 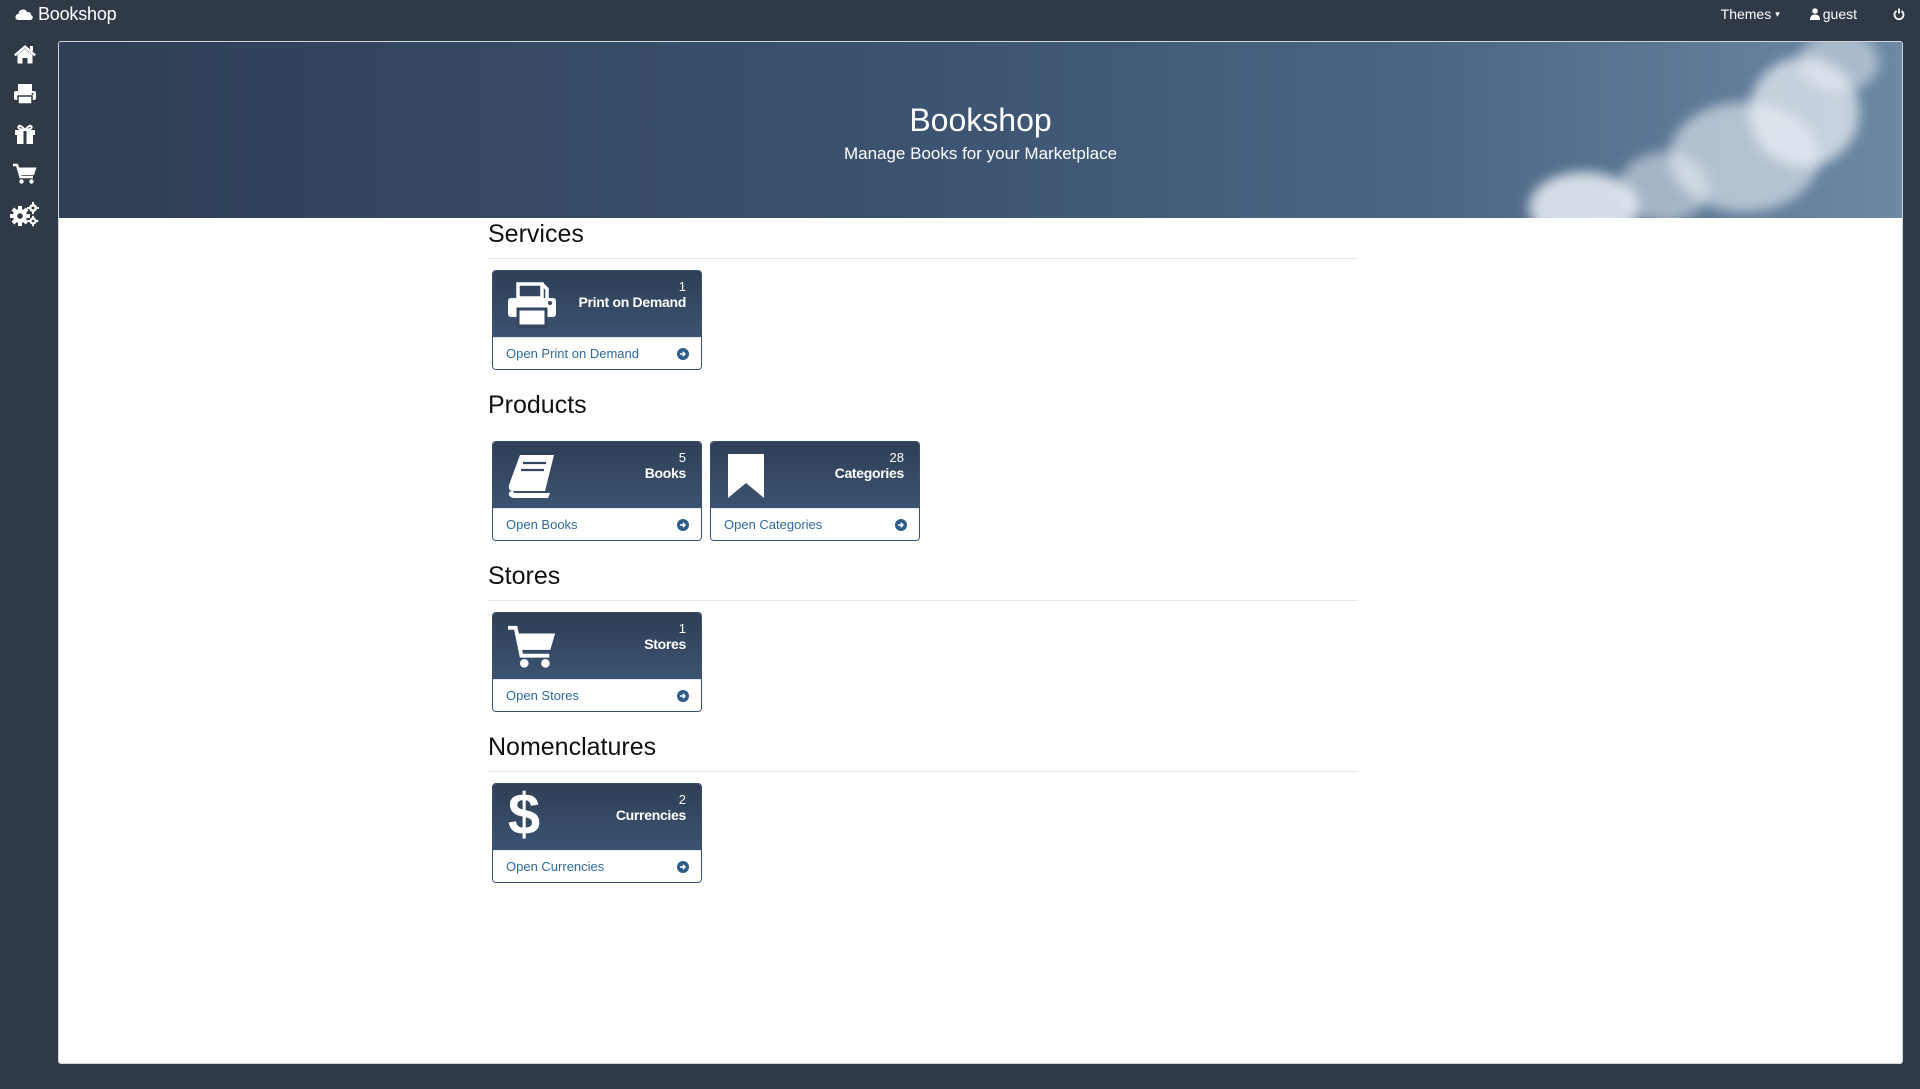 What do you see at coordinates (925, 833) in the screenshot?
I see `tiles-nomenclatures: $ 2 Currencies Open Currencies` at bounding box center [925, 833].